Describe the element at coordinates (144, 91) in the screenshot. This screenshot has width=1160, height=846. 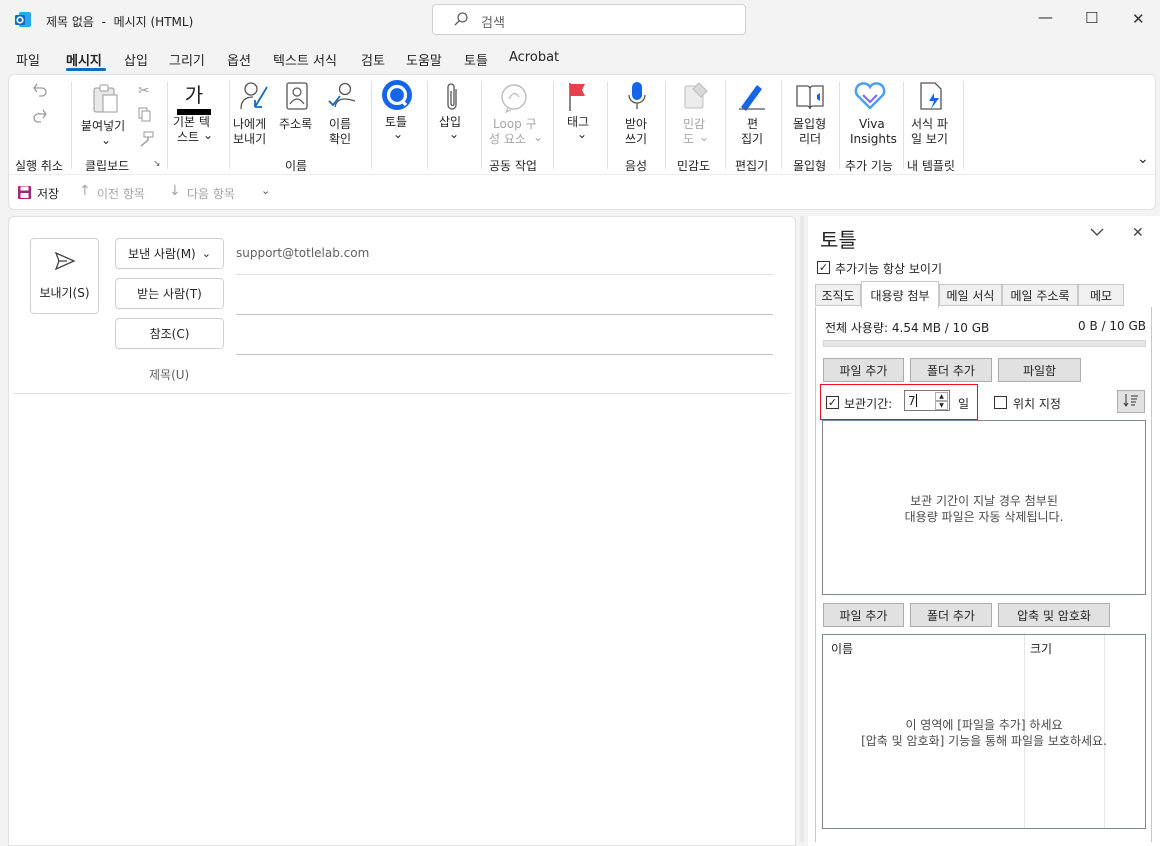
I see `cut-icon: ✂` at that location.